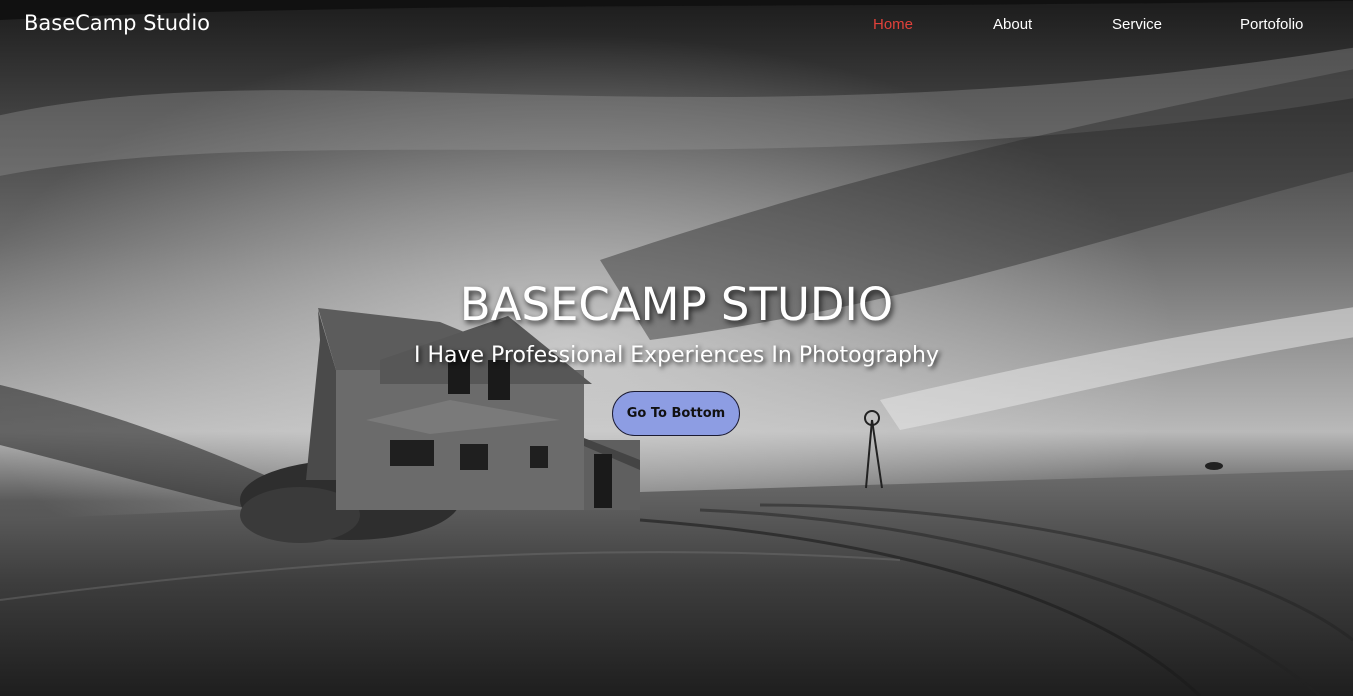  What do you see at coordinates (1137, 24) in the screenshot?
I see `nav-item-service: Service` at bounding box center [1137, 24].